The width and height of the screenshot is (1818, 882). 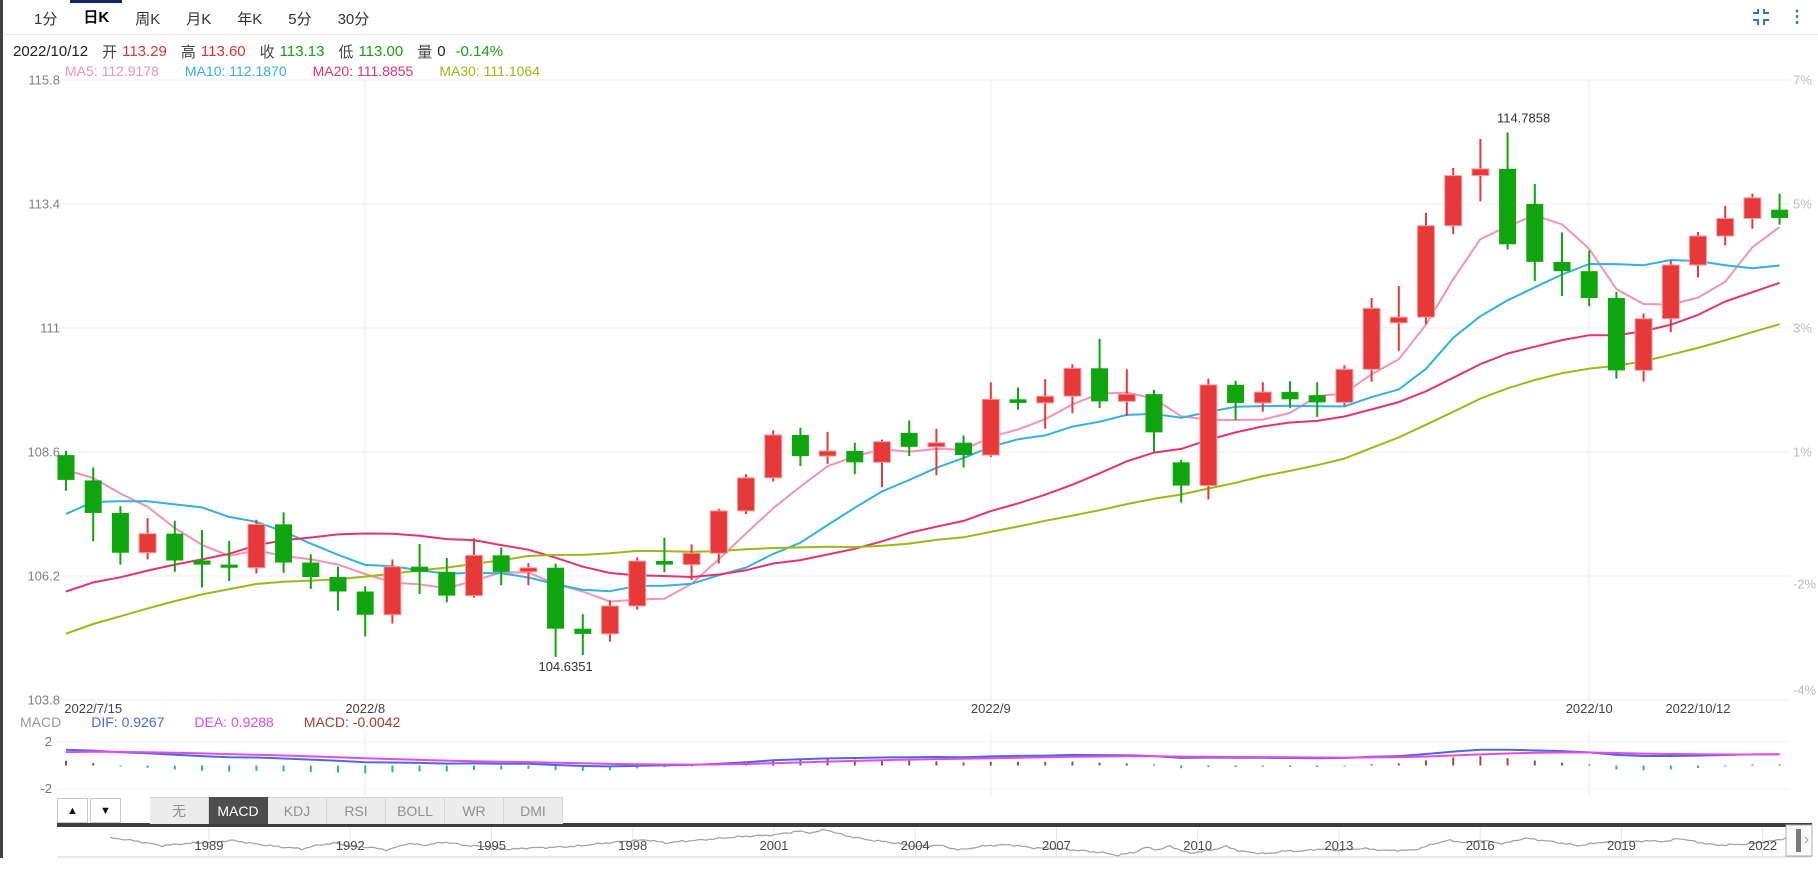 What do you see at coordinates (43, 700) in the screenshot?
I see `y-axis-left-label: 103.8` at bounding box center [43, 700].